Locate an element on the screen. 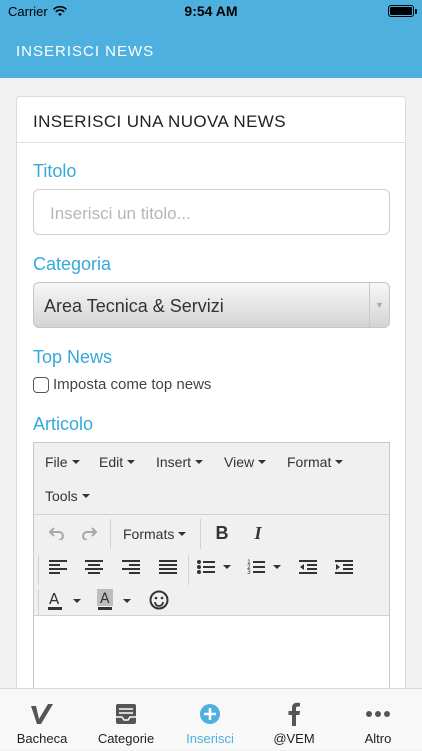 The width and height of the screenshot is (422, 751). outdent-icon is located at coordinates (308, 567).